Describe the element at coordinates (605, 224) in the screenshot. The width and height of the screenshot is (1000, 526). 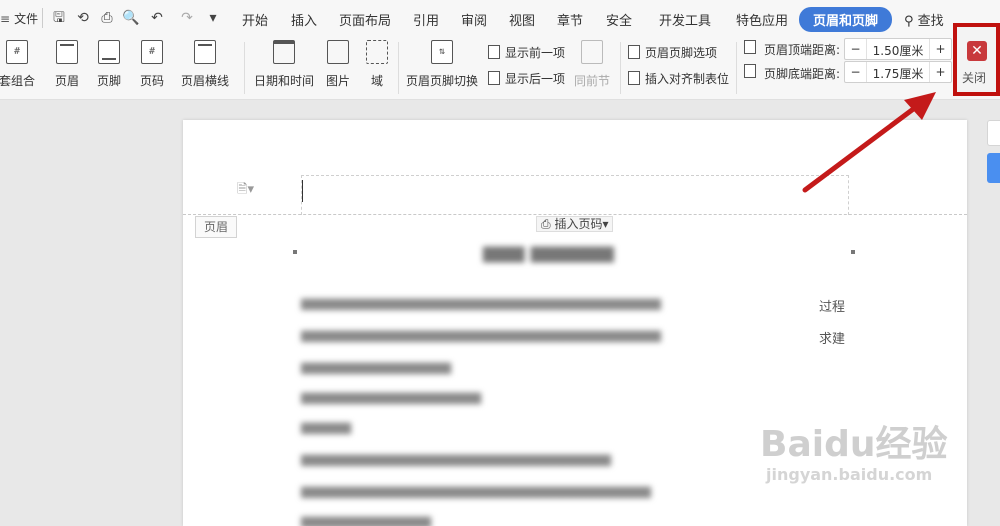
I see `dropdown-icon: ▾` at that location.